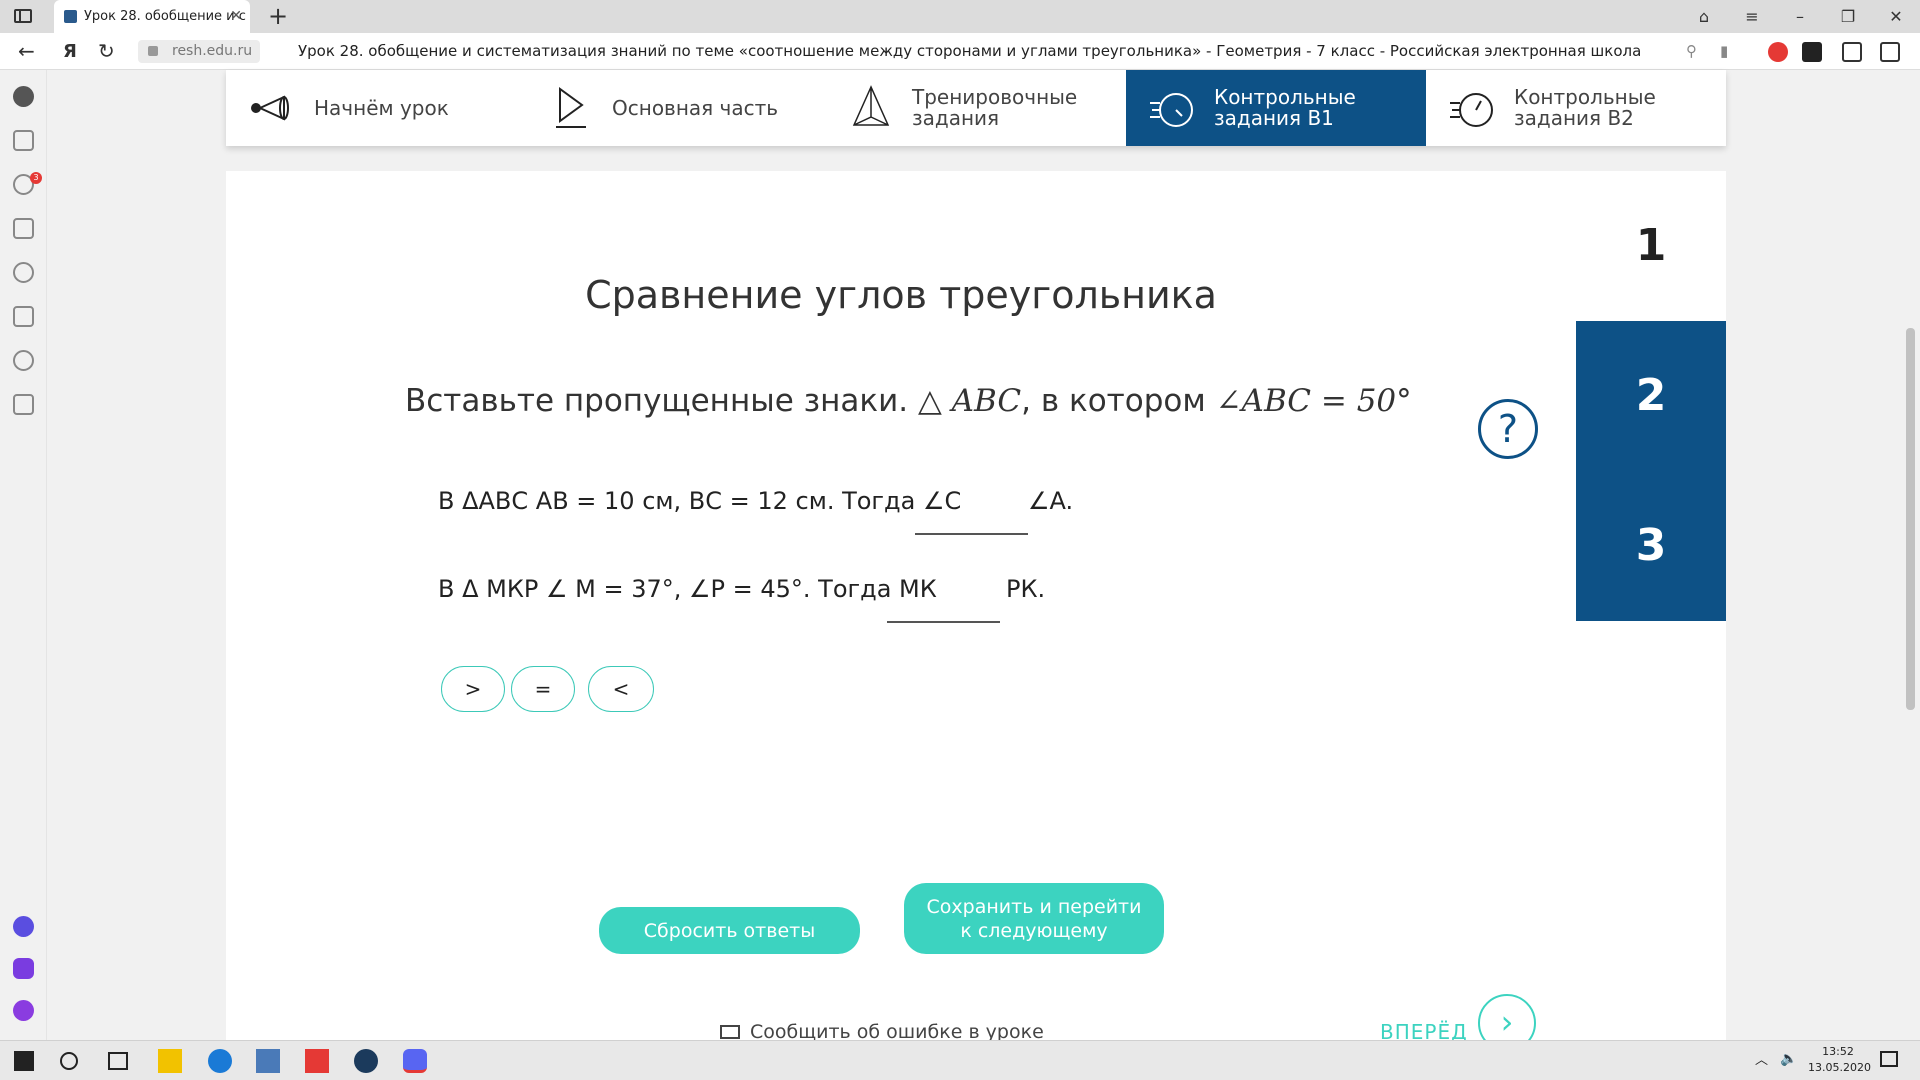 The image size is (1920, 1080). What do you see at coordinates (1034, 918) in the screenshot?
I see `save-and-next-button: Сохранить и перейти к следующему` at bounding box center [1034, 918].